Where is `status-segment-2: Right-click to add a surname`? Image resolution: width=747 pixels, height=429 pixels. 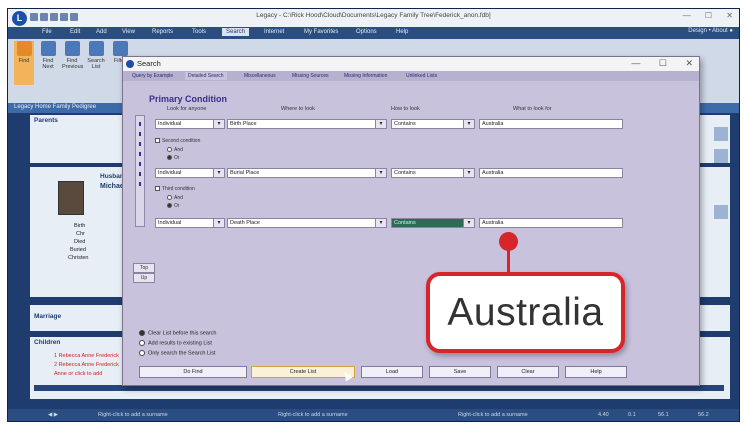
status-segment-2: Right-click to add a surname is located at coordinates (313, 415).